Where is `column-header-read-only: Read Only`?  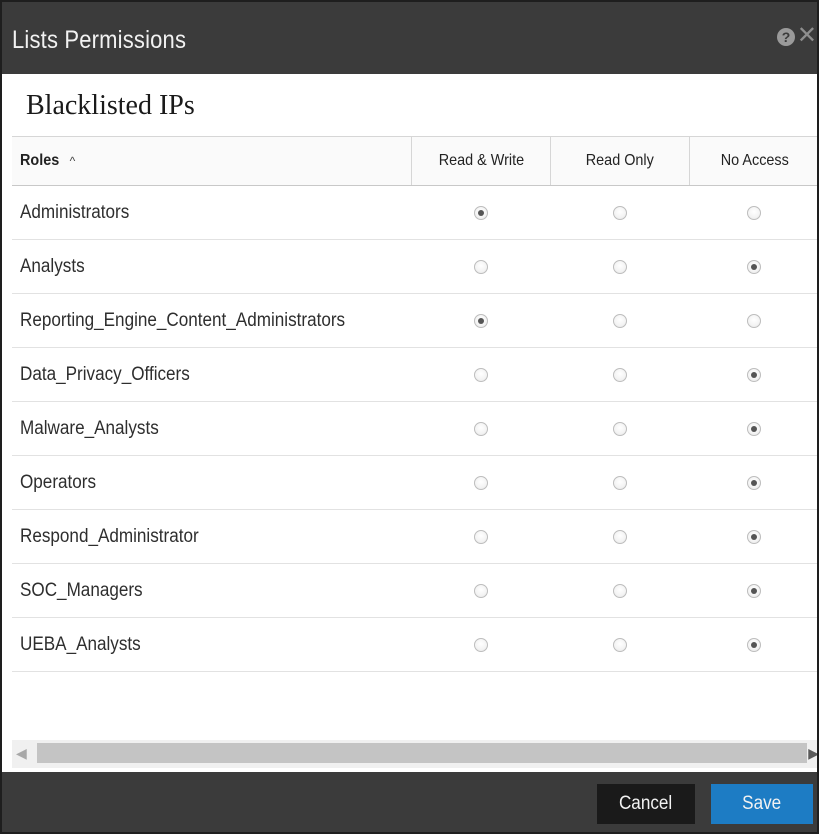
column-header-read-only: Read Only is located at coordinates (619, 161).